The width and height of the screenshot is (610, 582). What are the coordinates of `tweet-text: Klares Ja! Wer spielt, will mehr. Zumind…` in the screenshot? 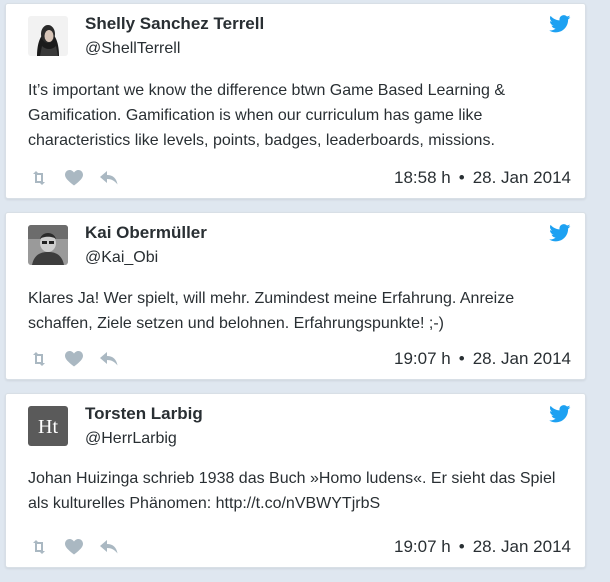 It's located at (271, 311).